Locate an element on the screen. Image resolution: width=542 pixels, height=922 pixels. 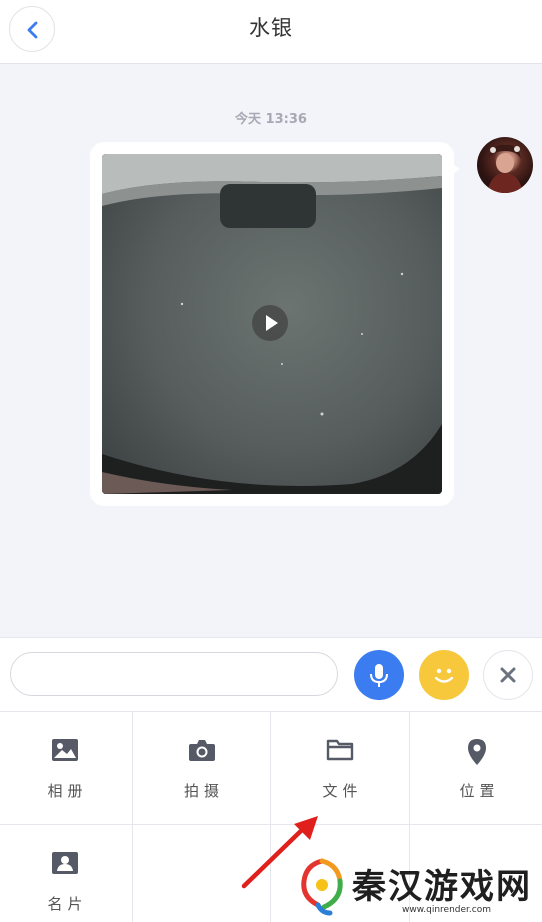
image-icon is located at coordinates (65, 750).